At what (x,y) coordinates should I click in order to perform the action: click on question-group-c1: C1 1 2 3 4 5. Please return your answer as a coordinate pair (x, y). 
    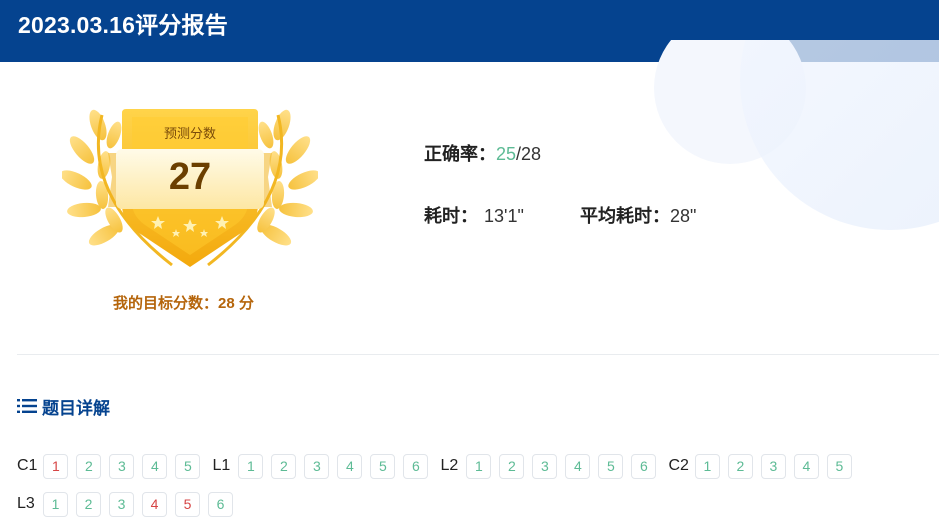
    Looking at the image, I should click on (112, 466).